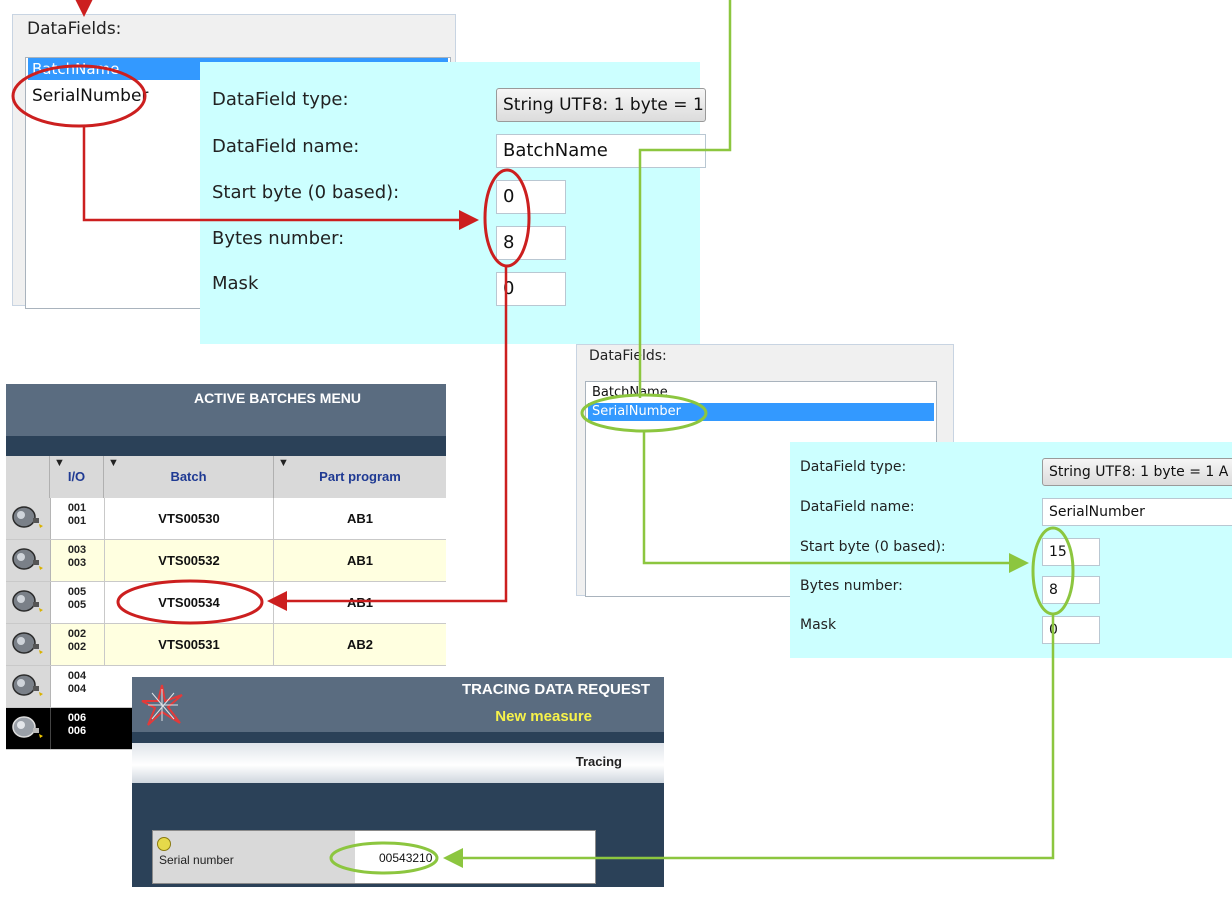 The width and height of the screenshot is (1232, 899). Describe the element at coordinates (79, 96) in the screenshot. I see `red-circle-serialnumber` at that location.